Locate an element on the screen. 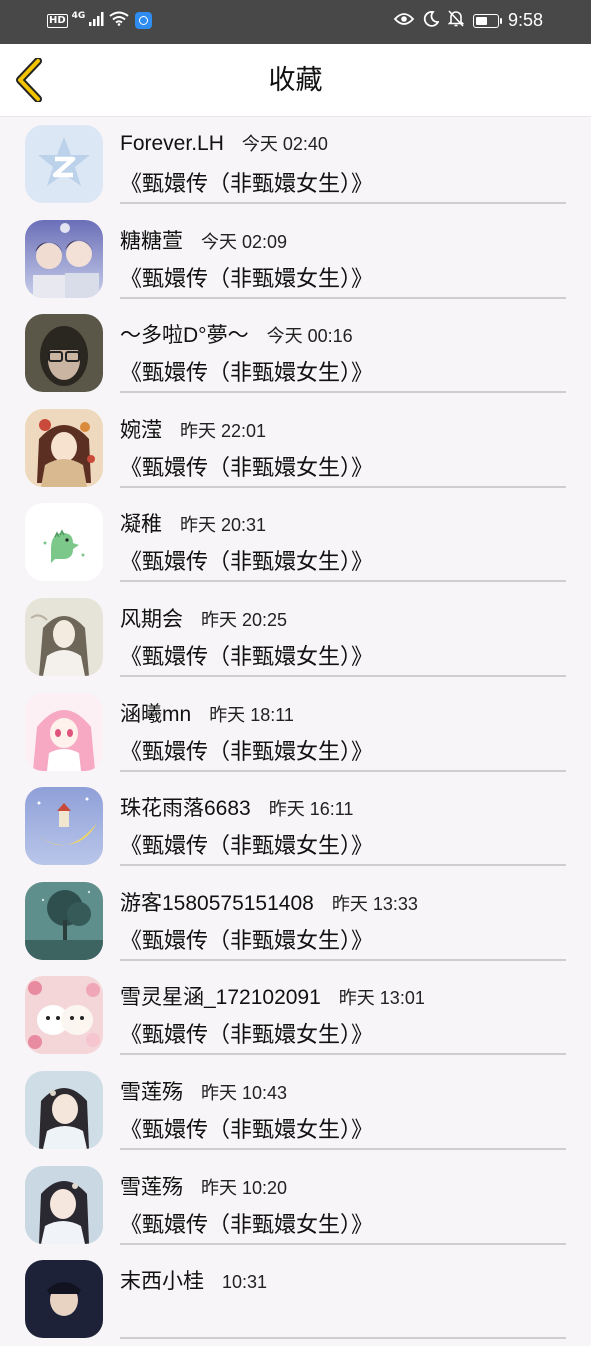 Image resolution: width=591 pixels, height=1346 pixels. list-item: 雪莲殇 昨天 10:20 《甄嬛传（非甄嬛女生）》 is located at coordinates (295, 1204).